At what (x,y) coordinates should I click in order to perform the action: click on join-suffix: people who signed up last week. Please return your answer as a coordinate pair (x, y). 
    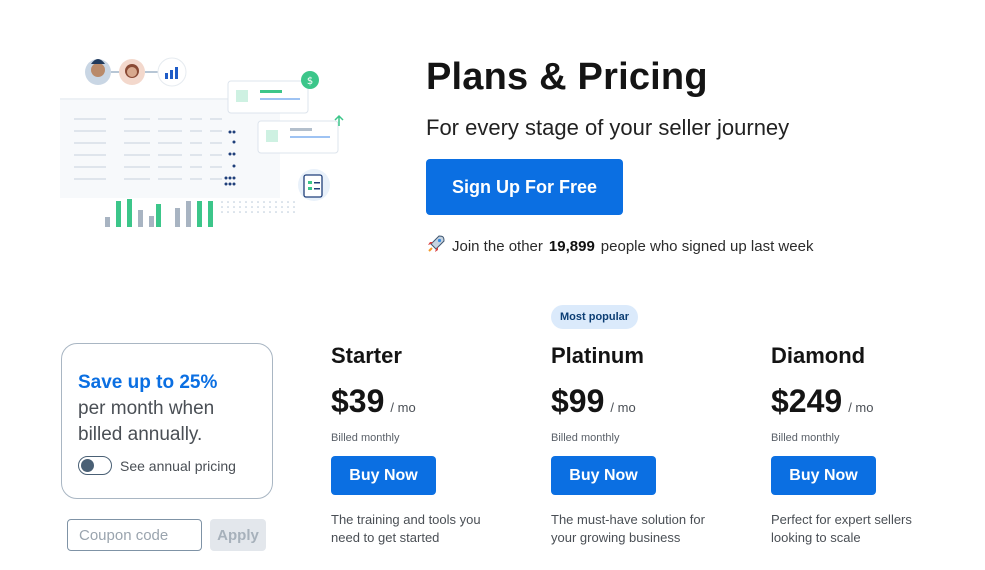
    Looking at the image, I should click on (707, 246).